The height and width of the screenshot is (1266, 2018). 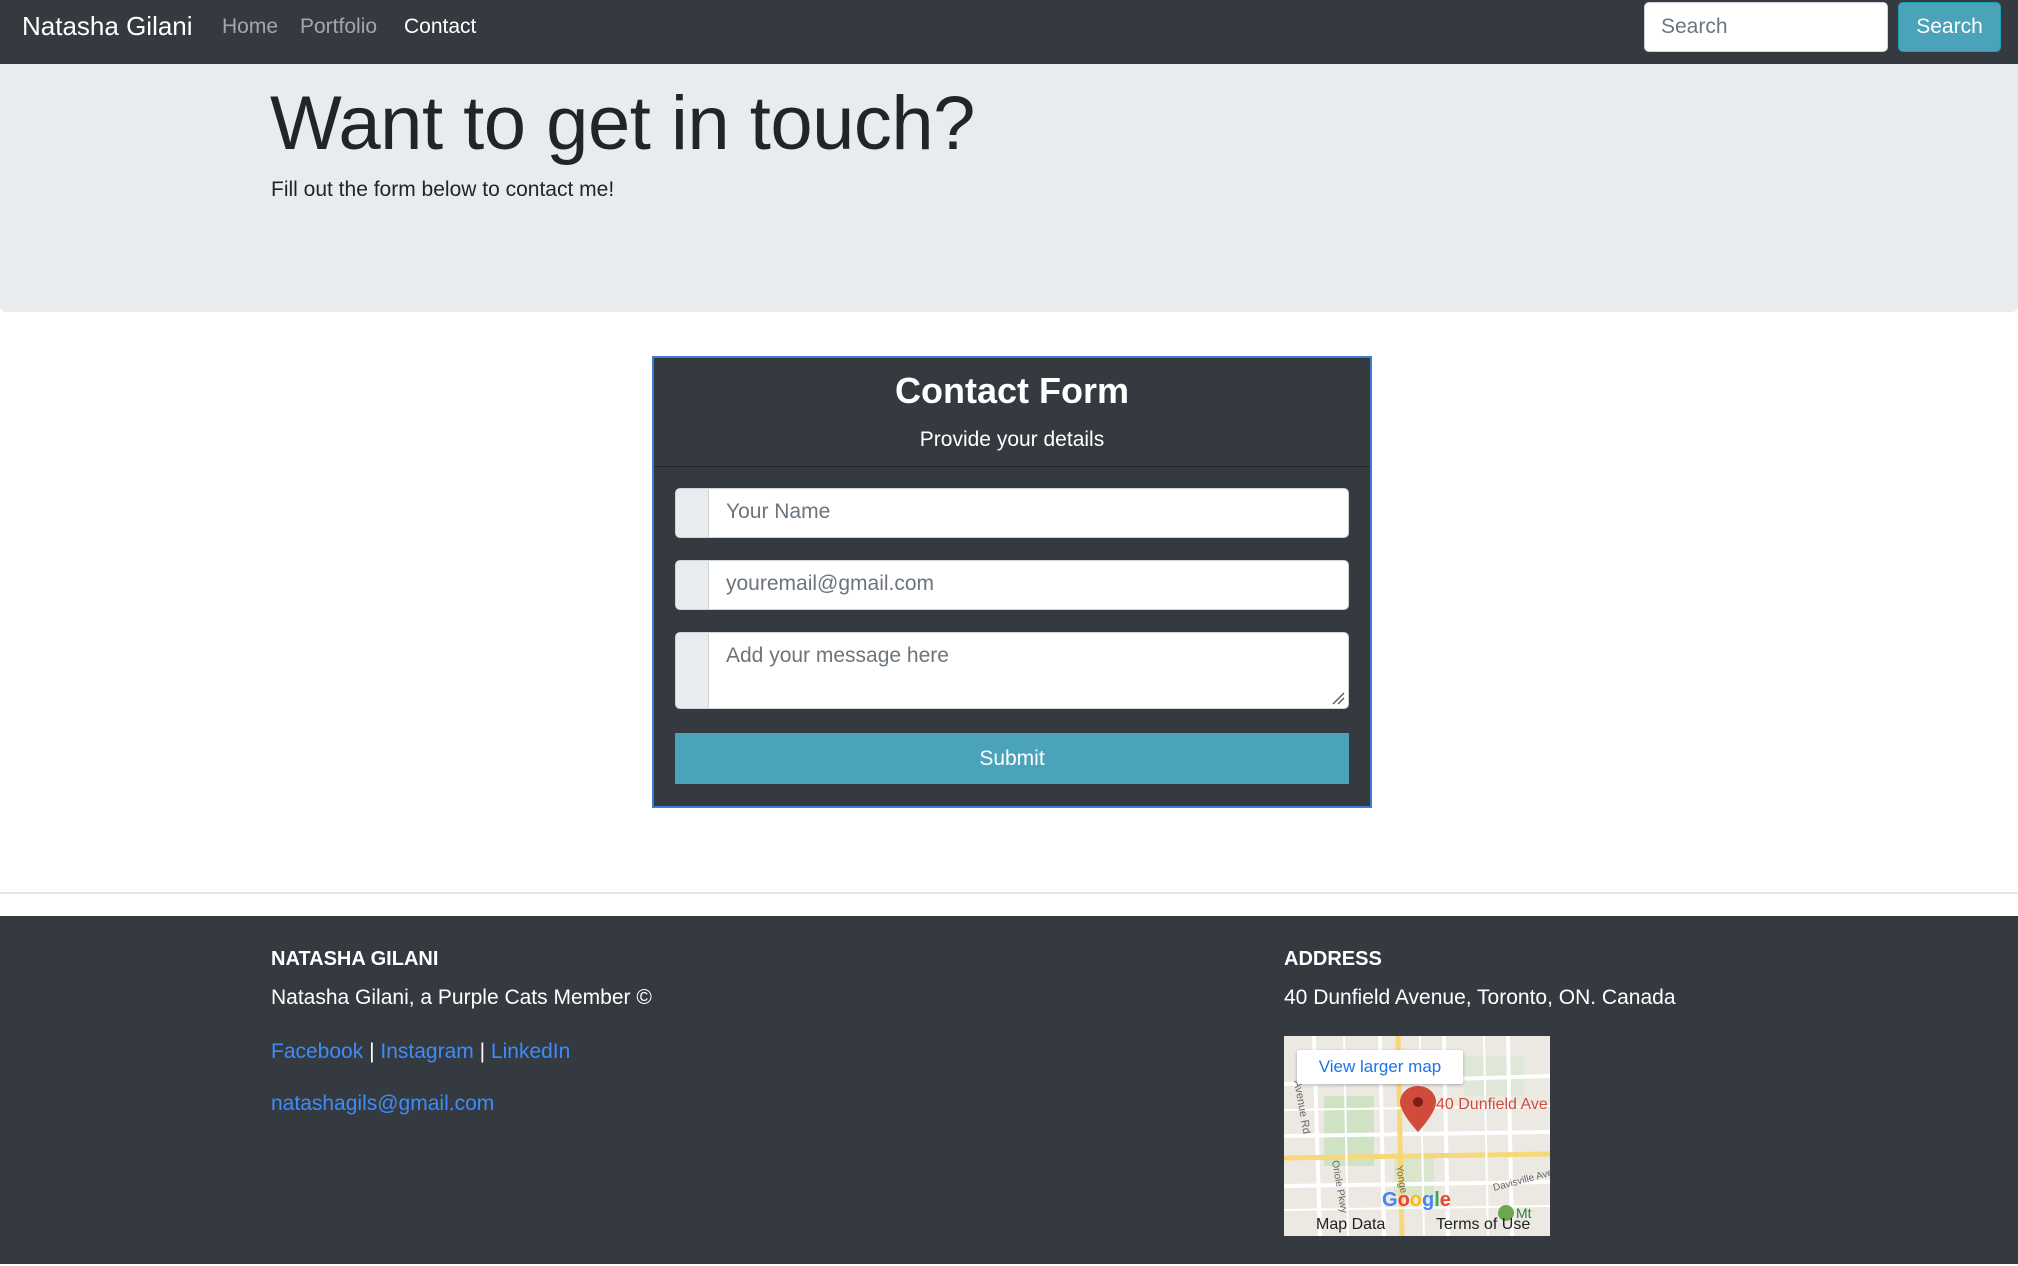 I want to click on email-field-addon, so click(x=692, y=585).